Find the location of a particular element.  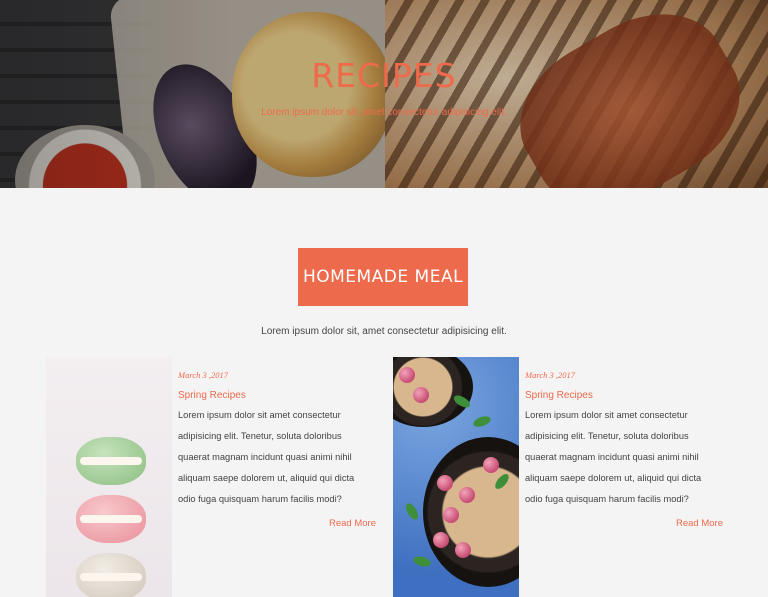

white-macaron is located at coordinates (111, 575).